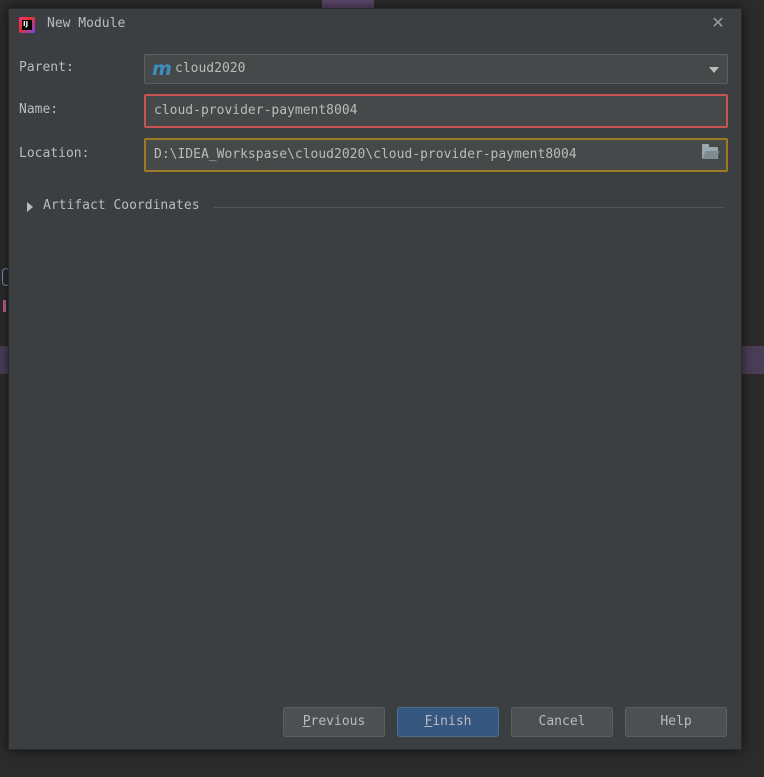  I want to click on chevron-right-icon, so click(30, 207).